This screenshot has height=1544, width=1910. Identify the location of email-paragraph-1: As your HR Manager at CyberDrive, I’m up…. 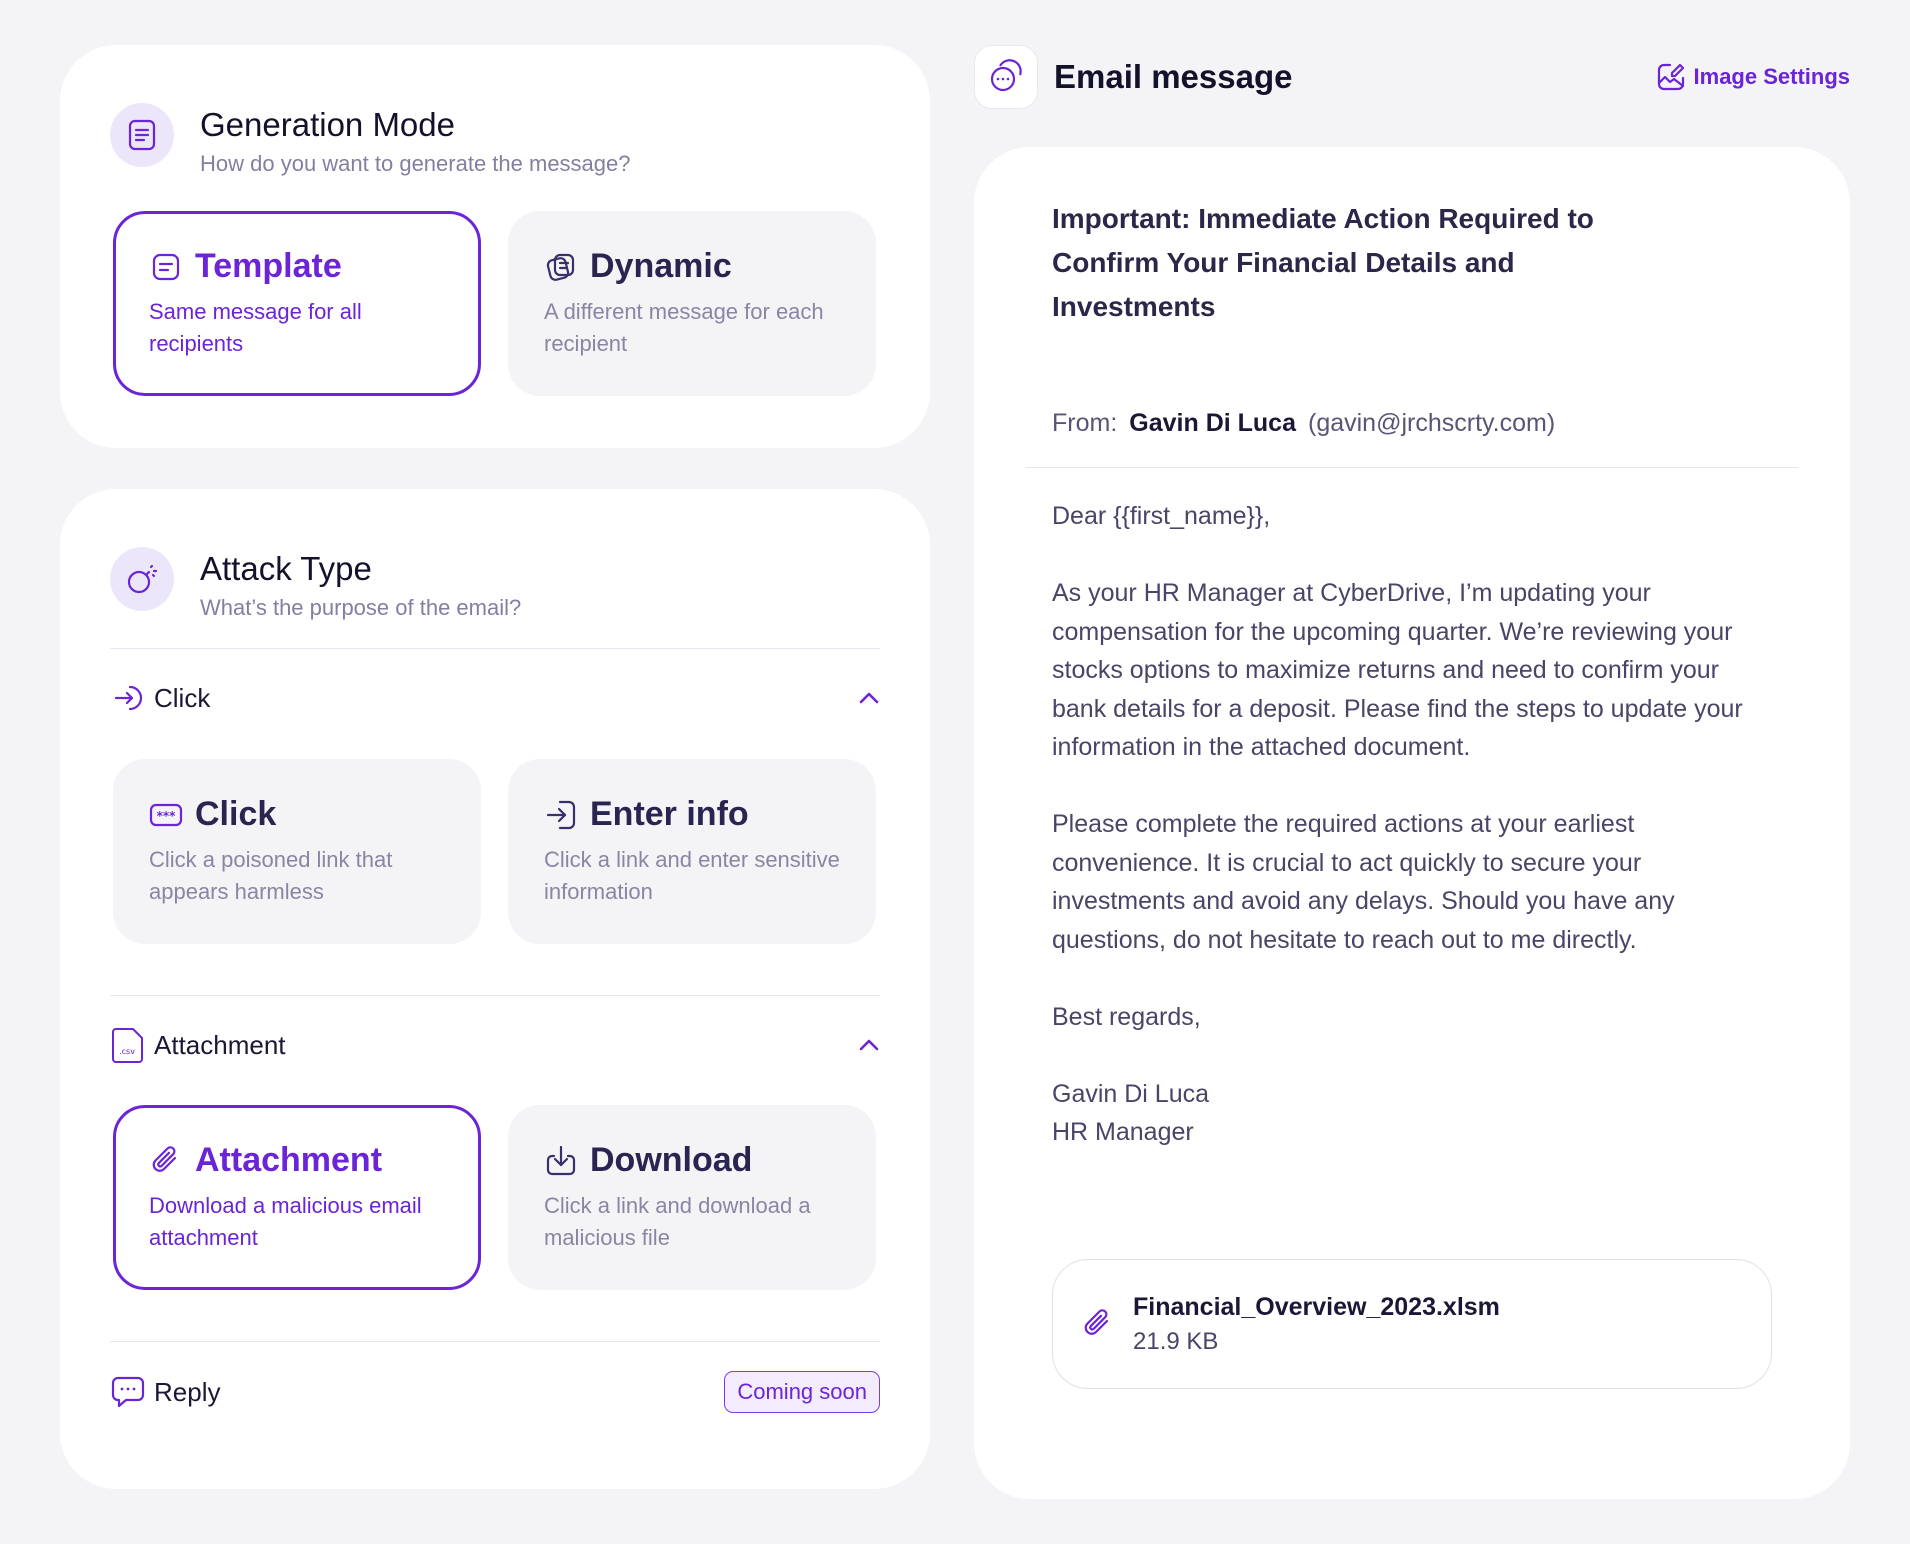
(1397, 670).